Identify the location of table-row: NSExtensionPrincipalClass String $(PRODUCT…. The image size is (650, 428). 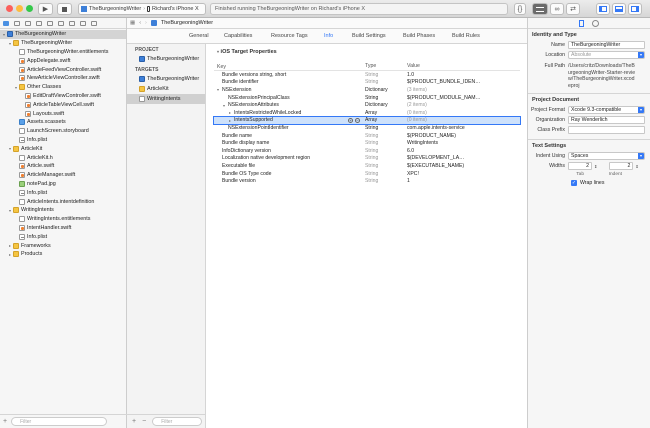
(367, 98).